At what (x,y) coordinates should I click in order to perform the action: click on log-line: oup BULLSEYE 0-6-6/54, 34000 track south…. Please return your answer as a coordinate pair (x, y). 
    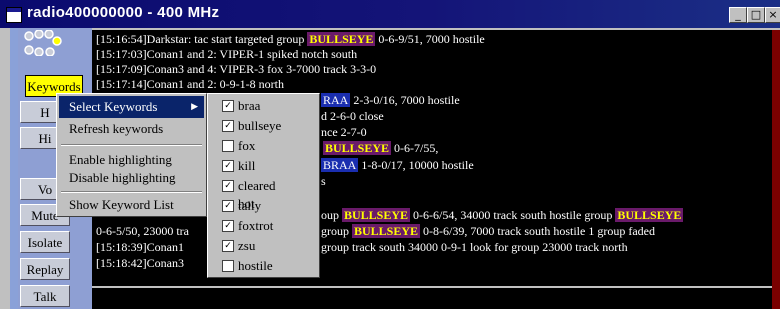
    Looking at the image, I should click on (502, 215).